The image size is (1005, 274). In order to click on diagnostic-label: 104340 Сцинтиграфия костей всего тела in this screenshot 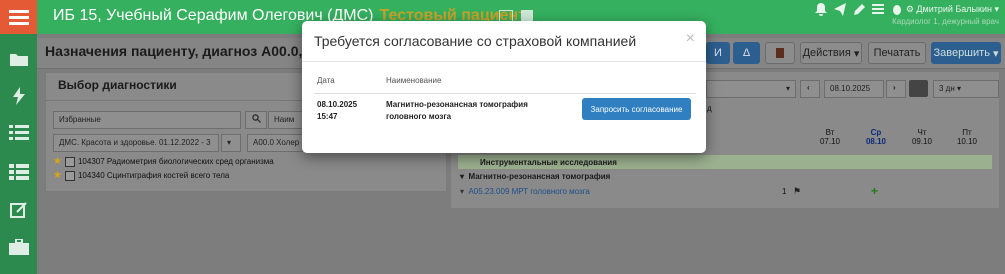, I will do `click(153, 175)`.